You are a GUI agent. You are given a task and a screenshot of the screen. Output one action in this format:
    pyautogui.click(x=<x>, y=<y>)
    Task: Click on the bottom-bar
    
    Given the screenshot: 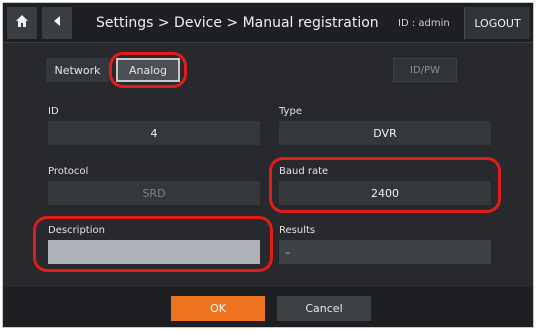 What is the action you would take?
    pyautogui.click(x=268, y=307)
    